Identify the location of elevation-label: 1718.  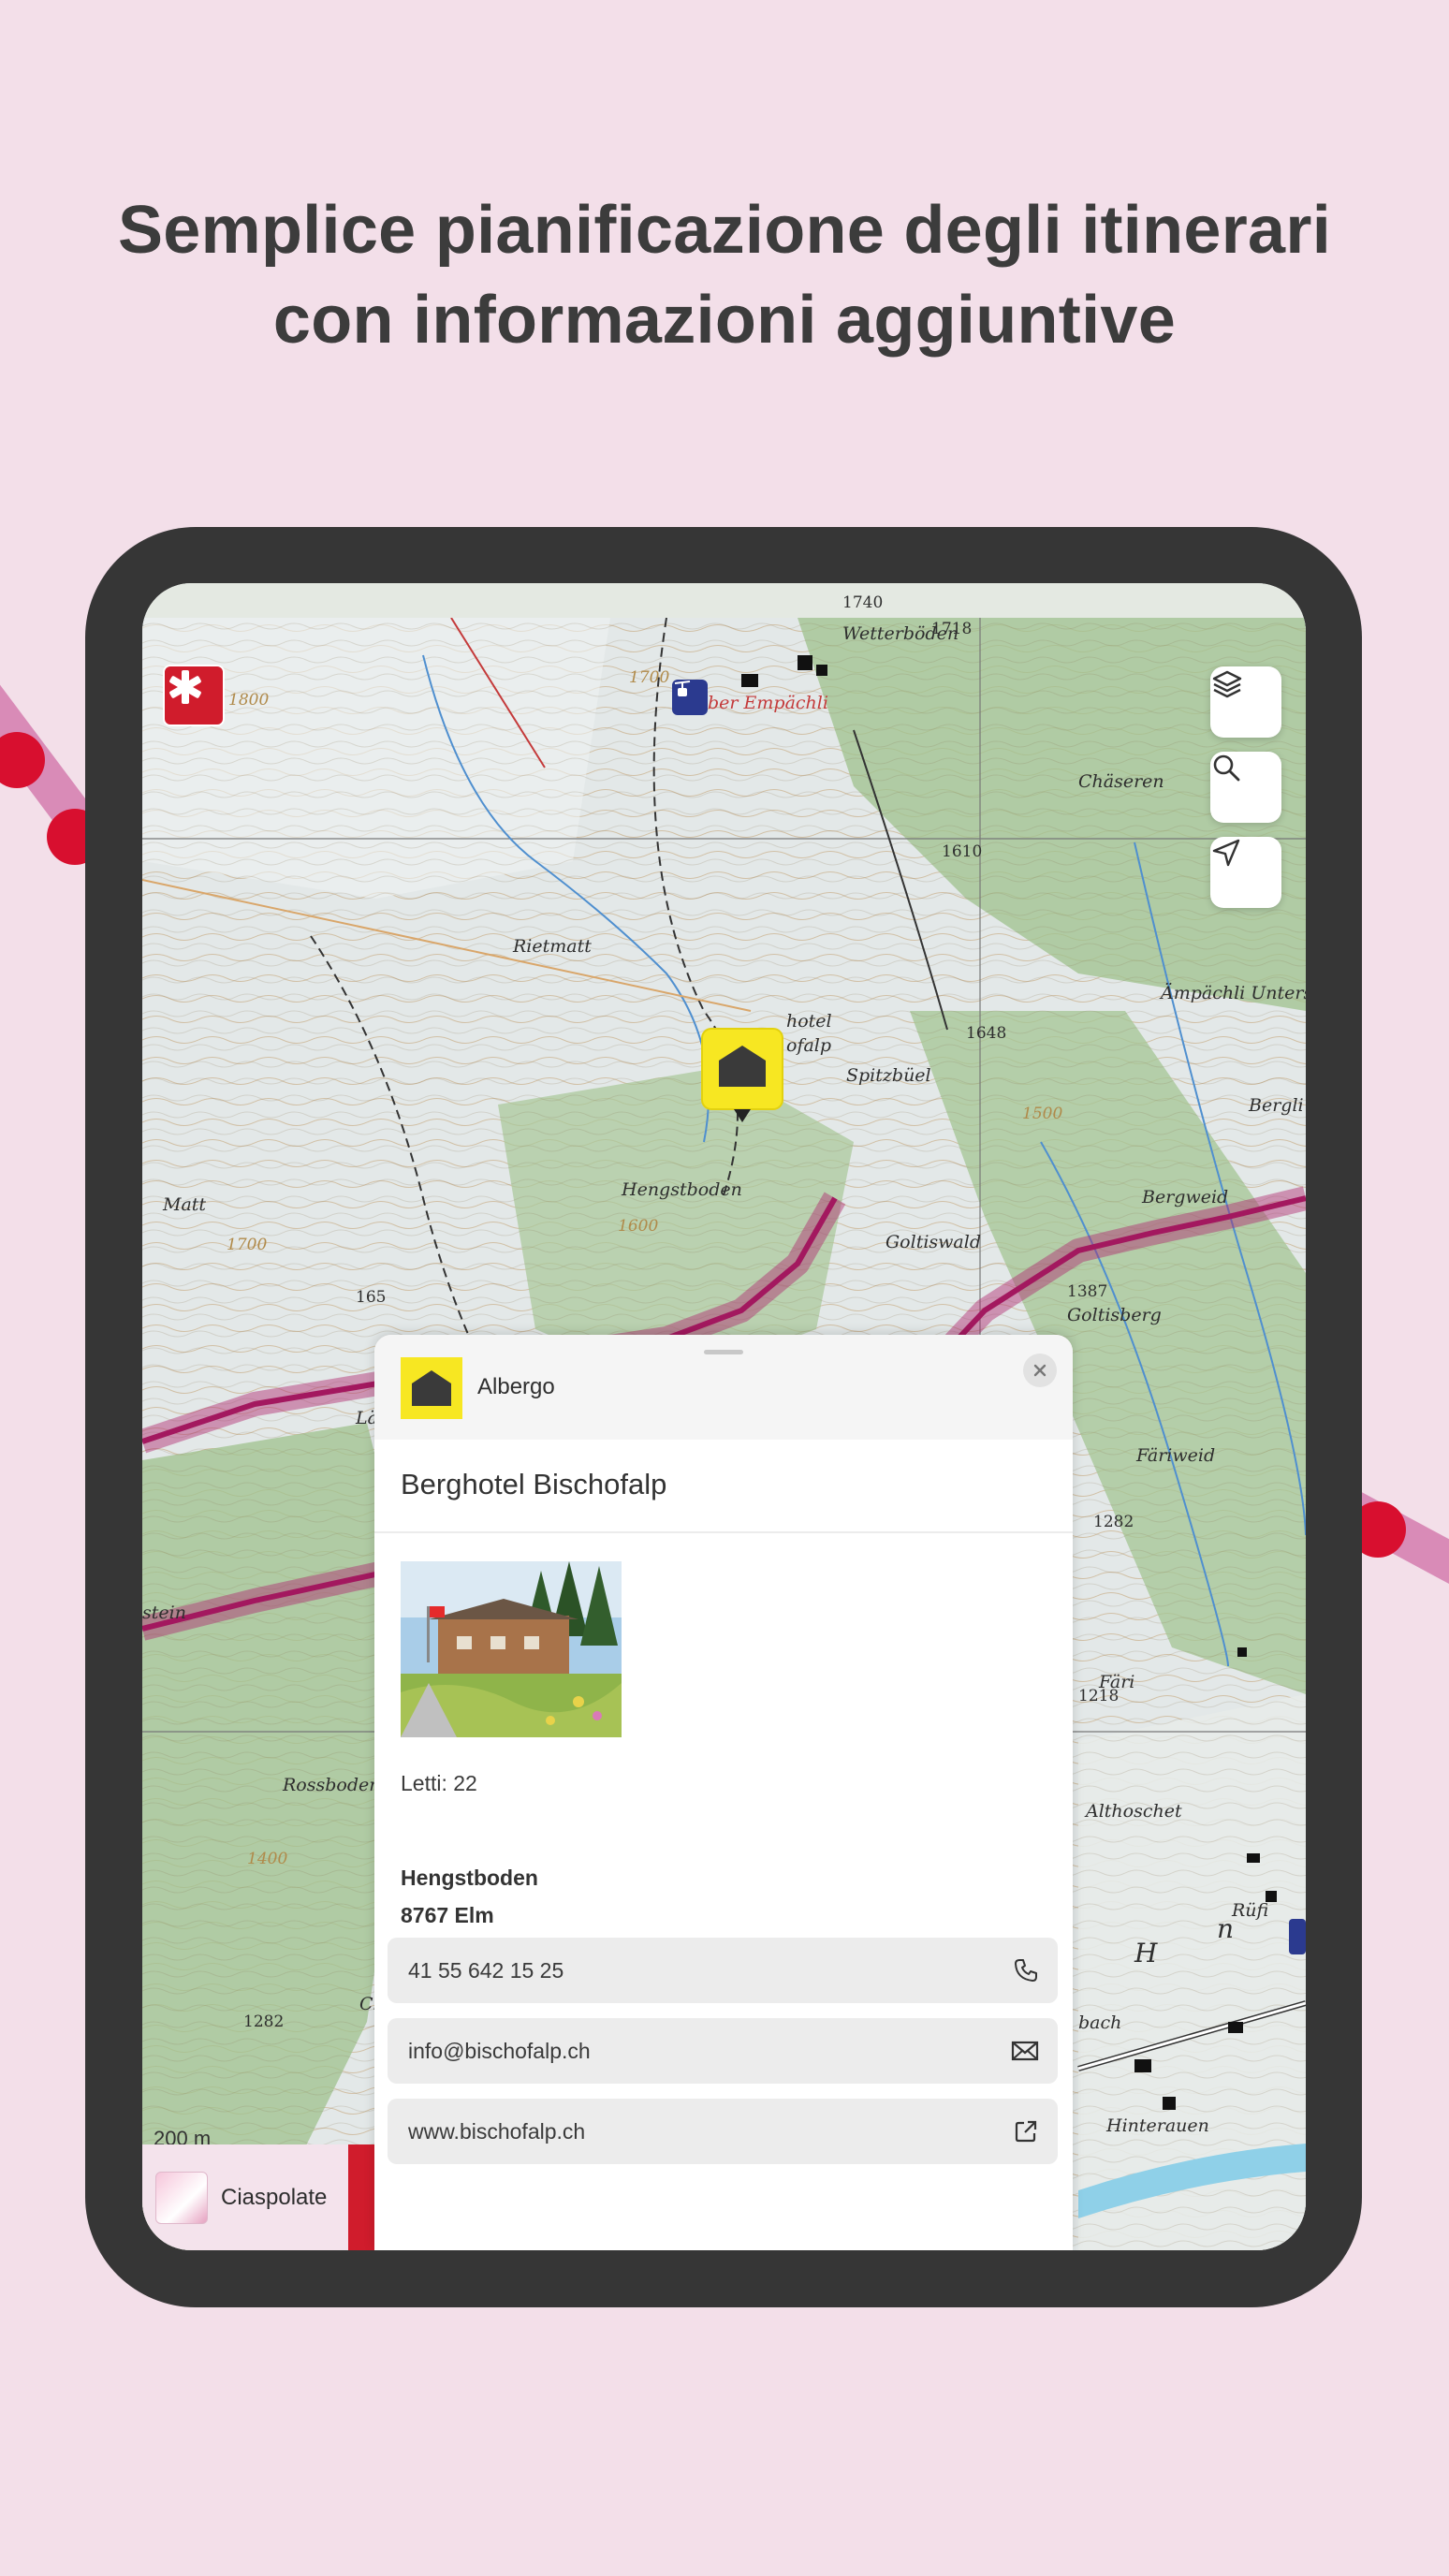
(952, 629).